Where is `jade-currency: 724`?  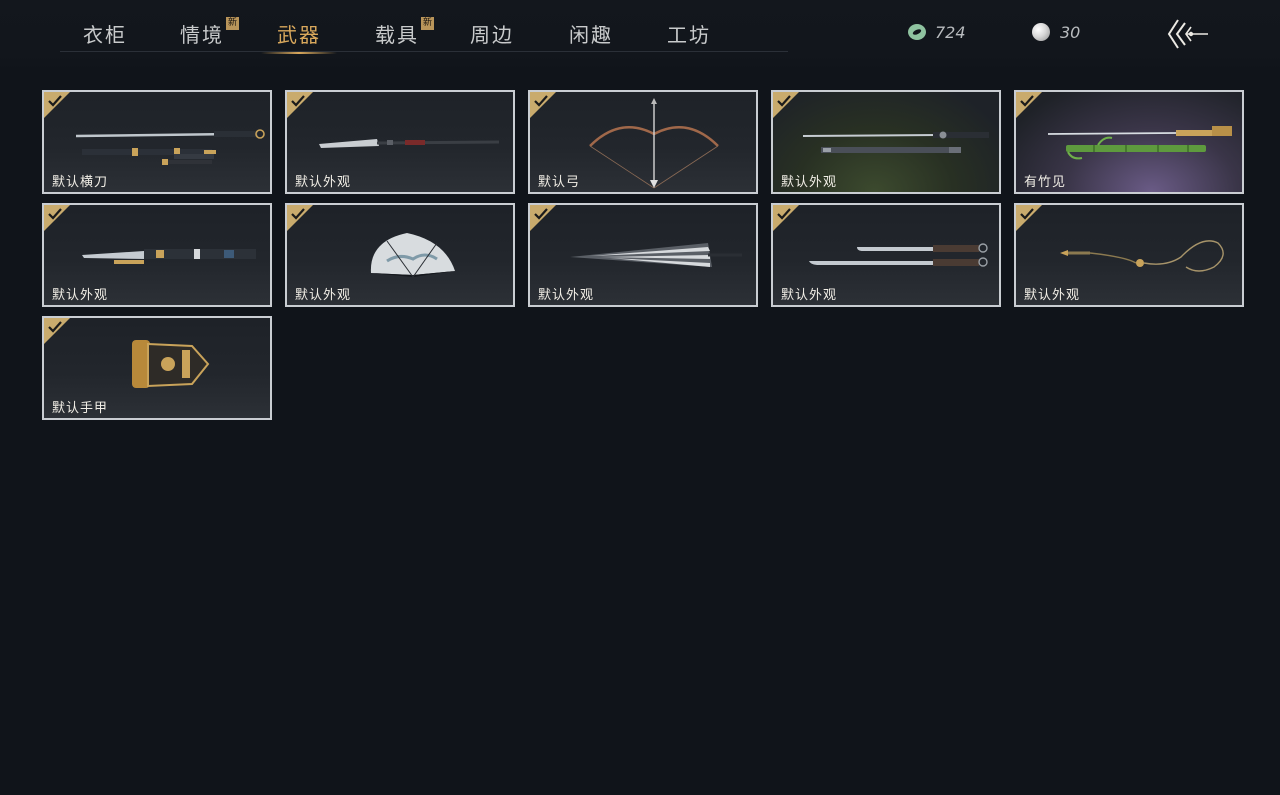 jade-currency: 724 is located at coordinates (936, 32).